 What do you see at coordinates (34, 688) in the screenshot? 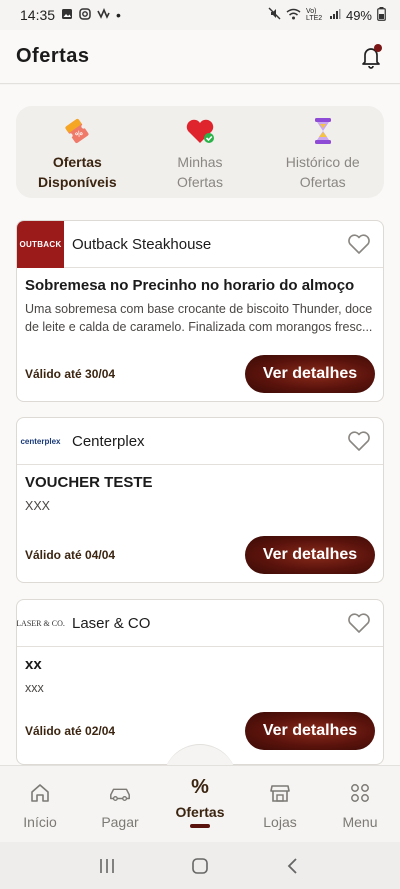
I see `offer-description: xxx` at bounding box center [34, 688].